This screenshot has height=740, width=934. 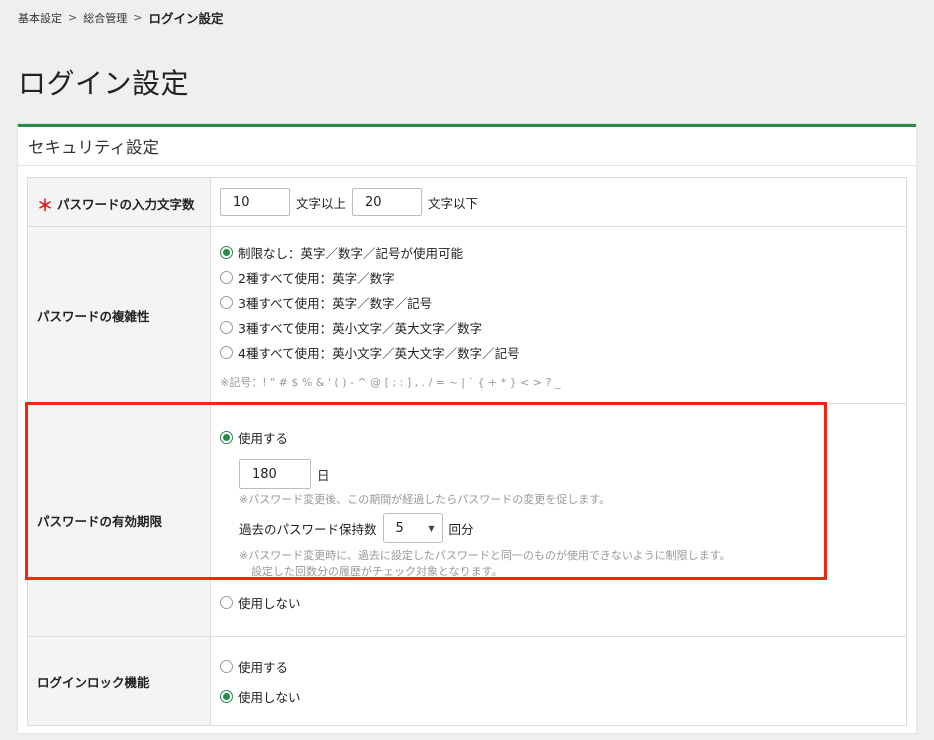 I want to click on login-lock-value-cell: 使用する 使用しない, so click(x=558, y=681).